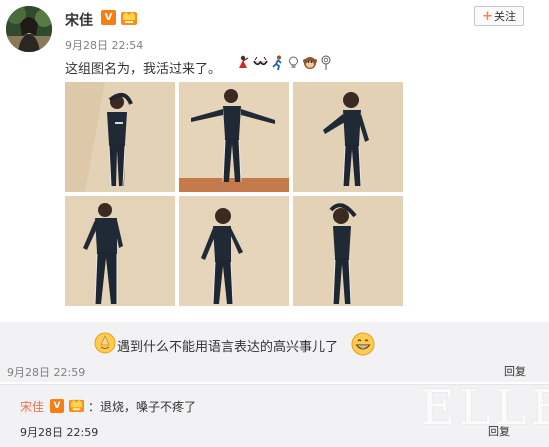 The width and height of the screenshot is (549, 447). Describe the element at coordinates (363, 346) in the screenshot. I see `grin-emoji-icon` at that location.